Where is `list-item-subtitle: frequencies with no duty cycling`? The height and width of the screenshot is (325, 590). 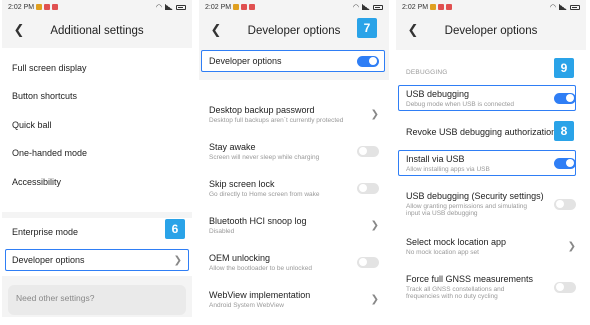
list-item-subtitle: frequencies with no duty cycling is located at coordinates (452, 296).